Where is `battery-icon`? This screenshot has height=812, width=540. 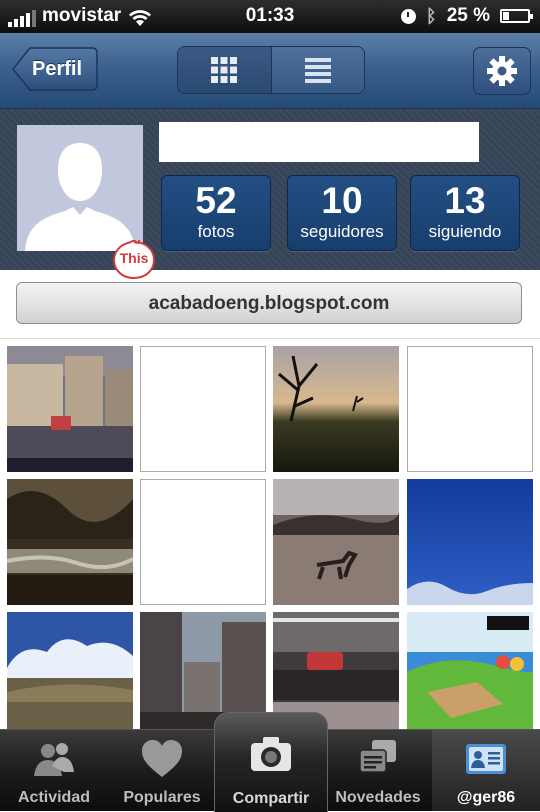
battery-icon is located at coordinates (516, 16).